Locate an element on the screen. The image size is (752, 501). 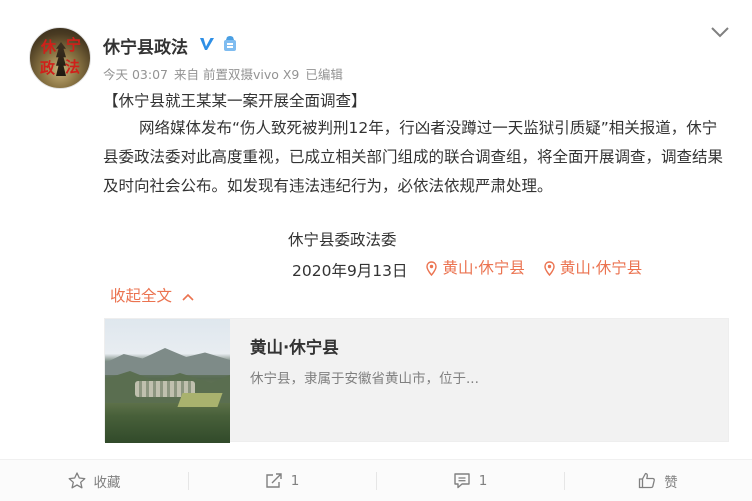
avatar-char: 政 is located at coordinates (48, 68).